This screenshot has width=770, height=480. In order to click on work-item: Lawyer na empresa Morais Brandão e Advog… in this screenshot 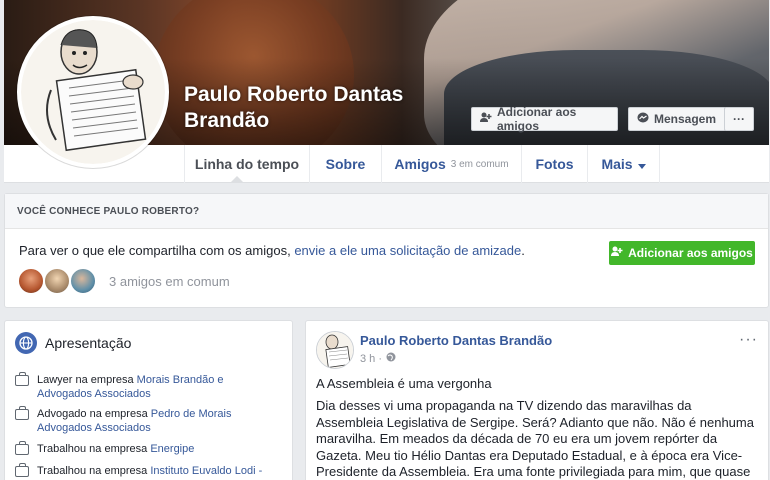, I will do `click(145, 386)`.